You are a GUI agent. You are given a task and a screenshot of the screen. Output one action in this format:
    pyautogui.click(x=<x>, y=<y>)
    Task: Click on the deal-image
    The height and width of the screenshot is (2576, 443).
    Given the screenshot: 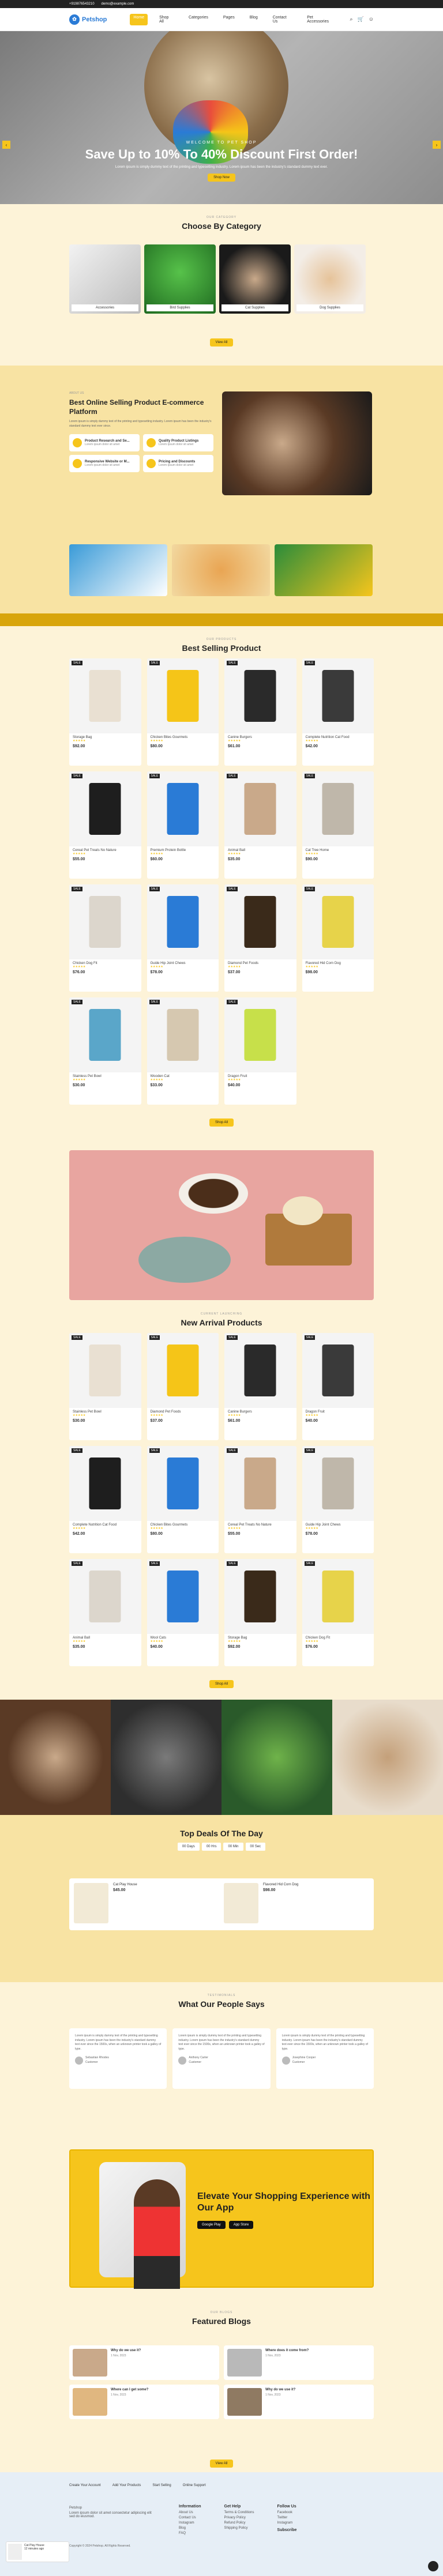 What is the action you would take?
    pyautogui.click(x=91, y=1903)
    